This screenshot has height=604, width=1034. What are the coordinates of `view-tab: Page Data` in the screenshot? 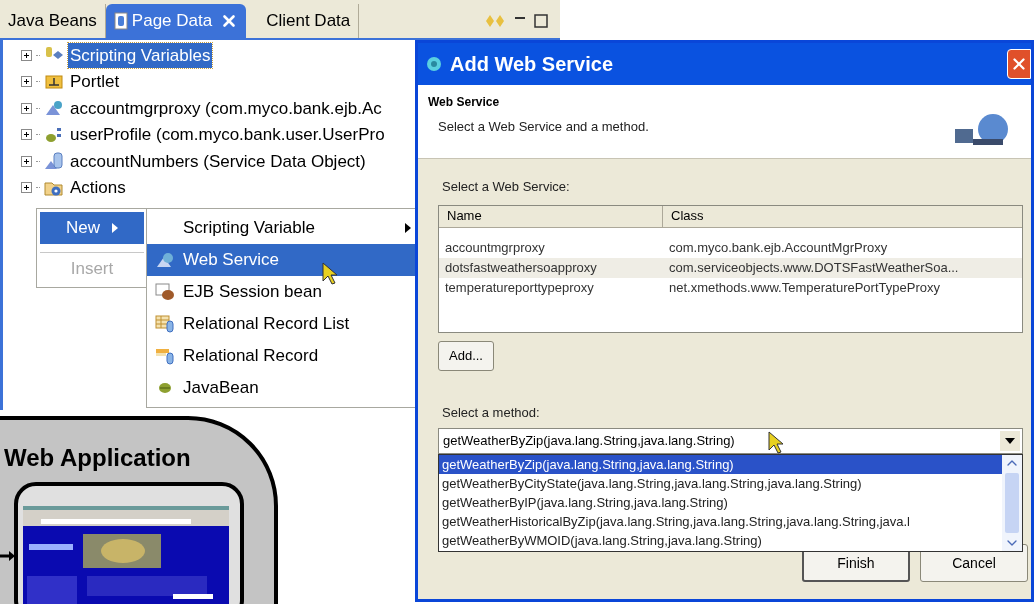 It's located at (176, 21).